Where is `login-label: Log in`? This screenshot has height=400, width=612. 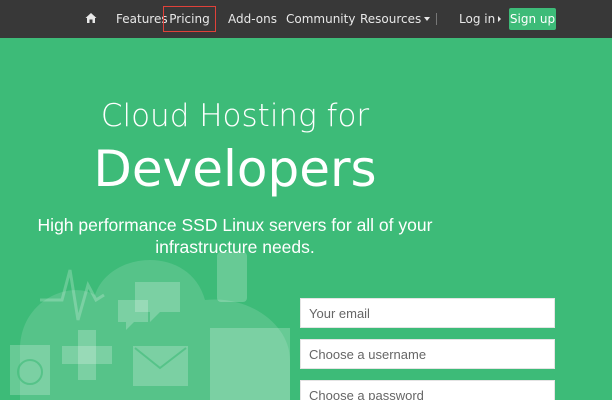
login-label: Log in is located at coordinates (477, 19).